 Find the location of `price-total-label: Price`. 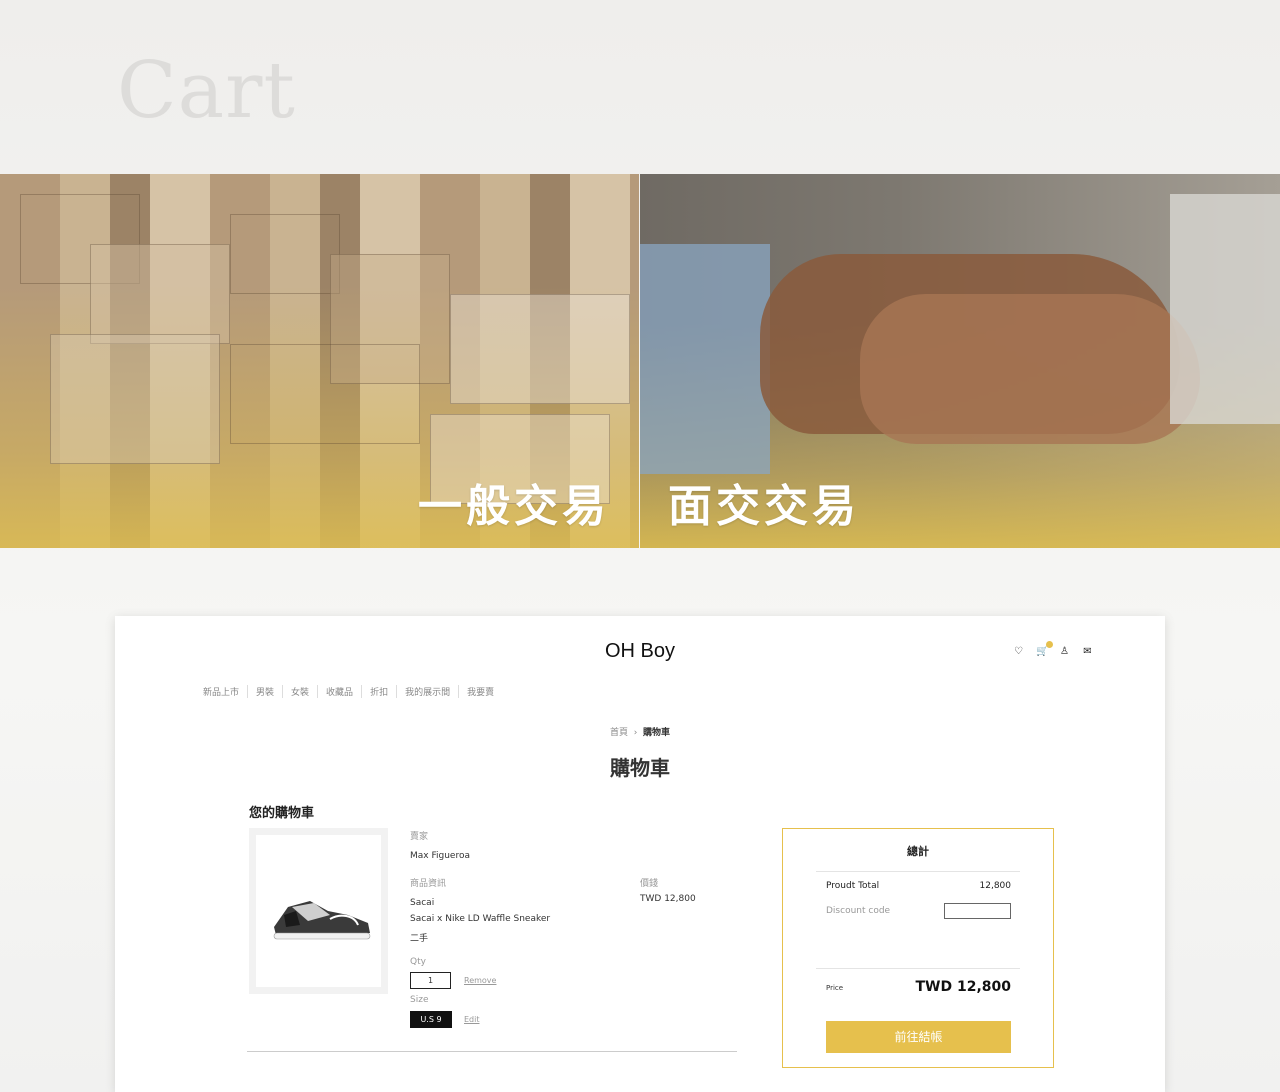

price-total-label: Price is located at coordinates (835, 988).